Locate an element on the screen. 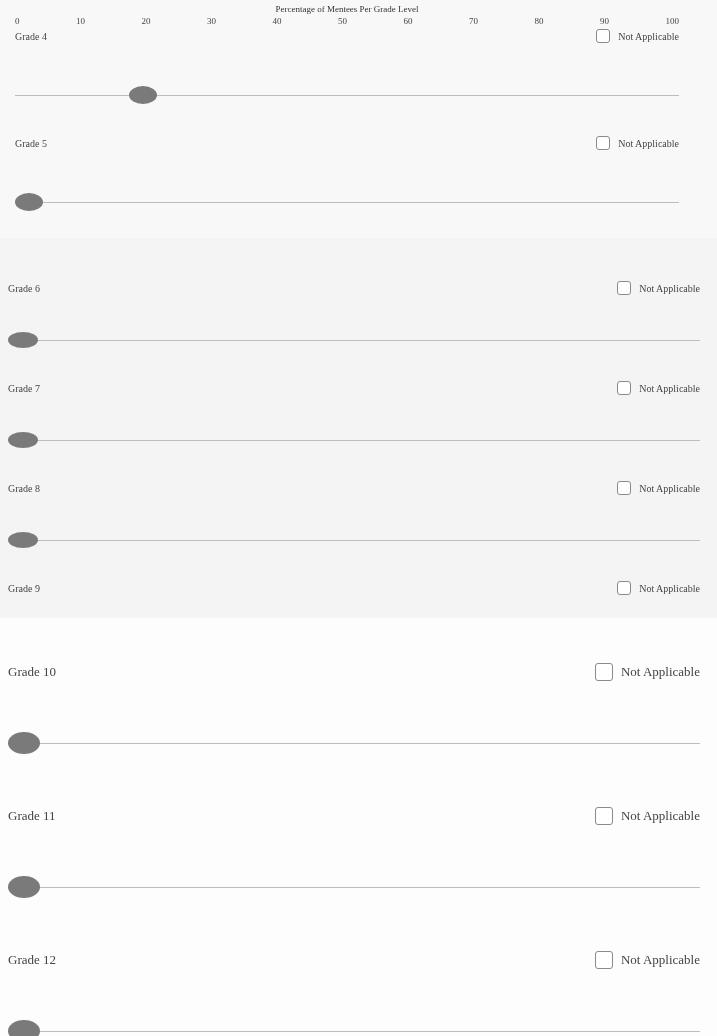  scale-tick: 90 is located at coordinates (604, 21).